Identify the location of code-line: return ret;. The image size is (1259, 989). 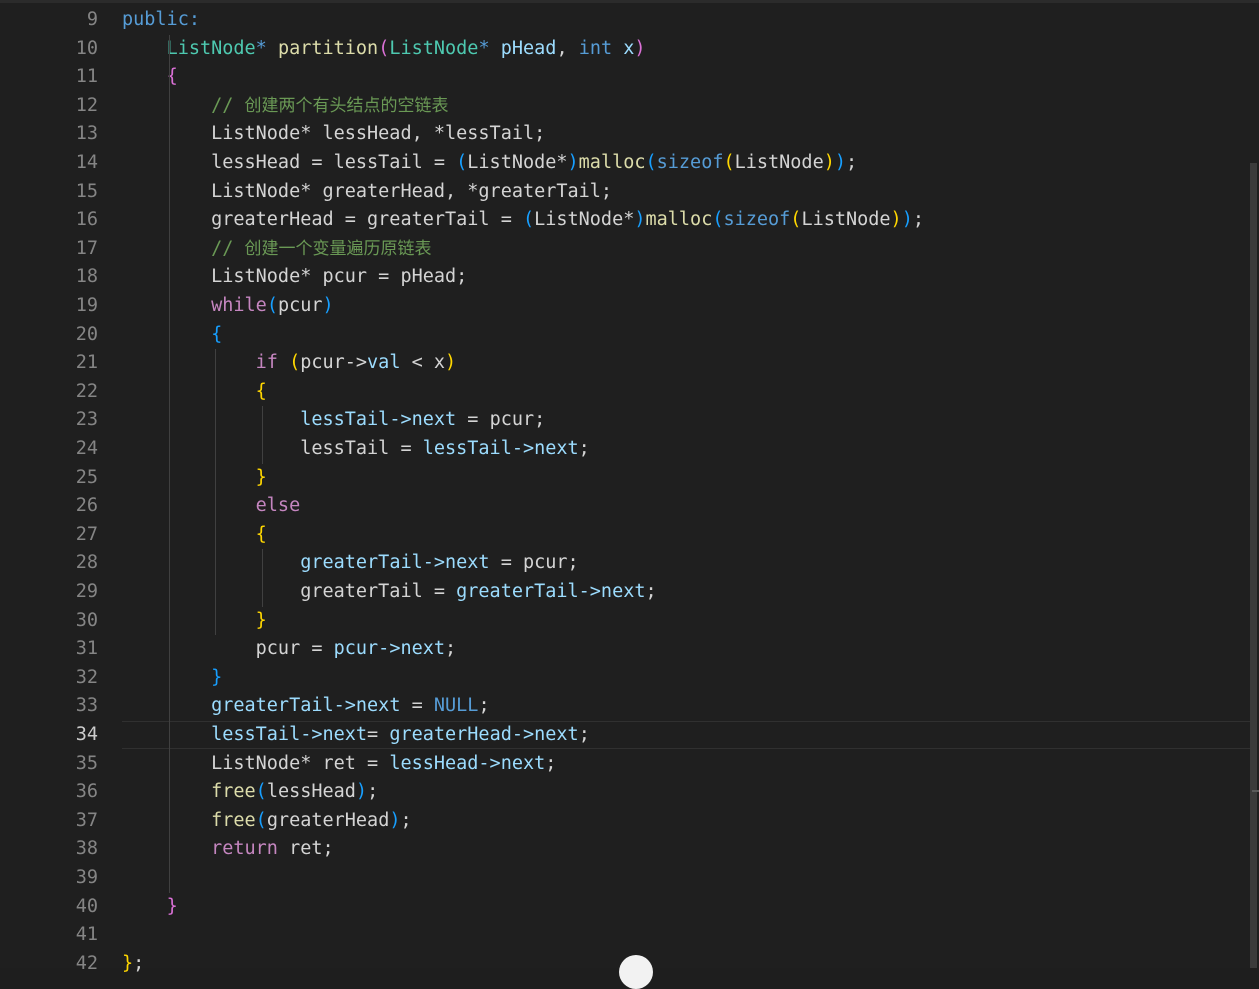
(228, 849).